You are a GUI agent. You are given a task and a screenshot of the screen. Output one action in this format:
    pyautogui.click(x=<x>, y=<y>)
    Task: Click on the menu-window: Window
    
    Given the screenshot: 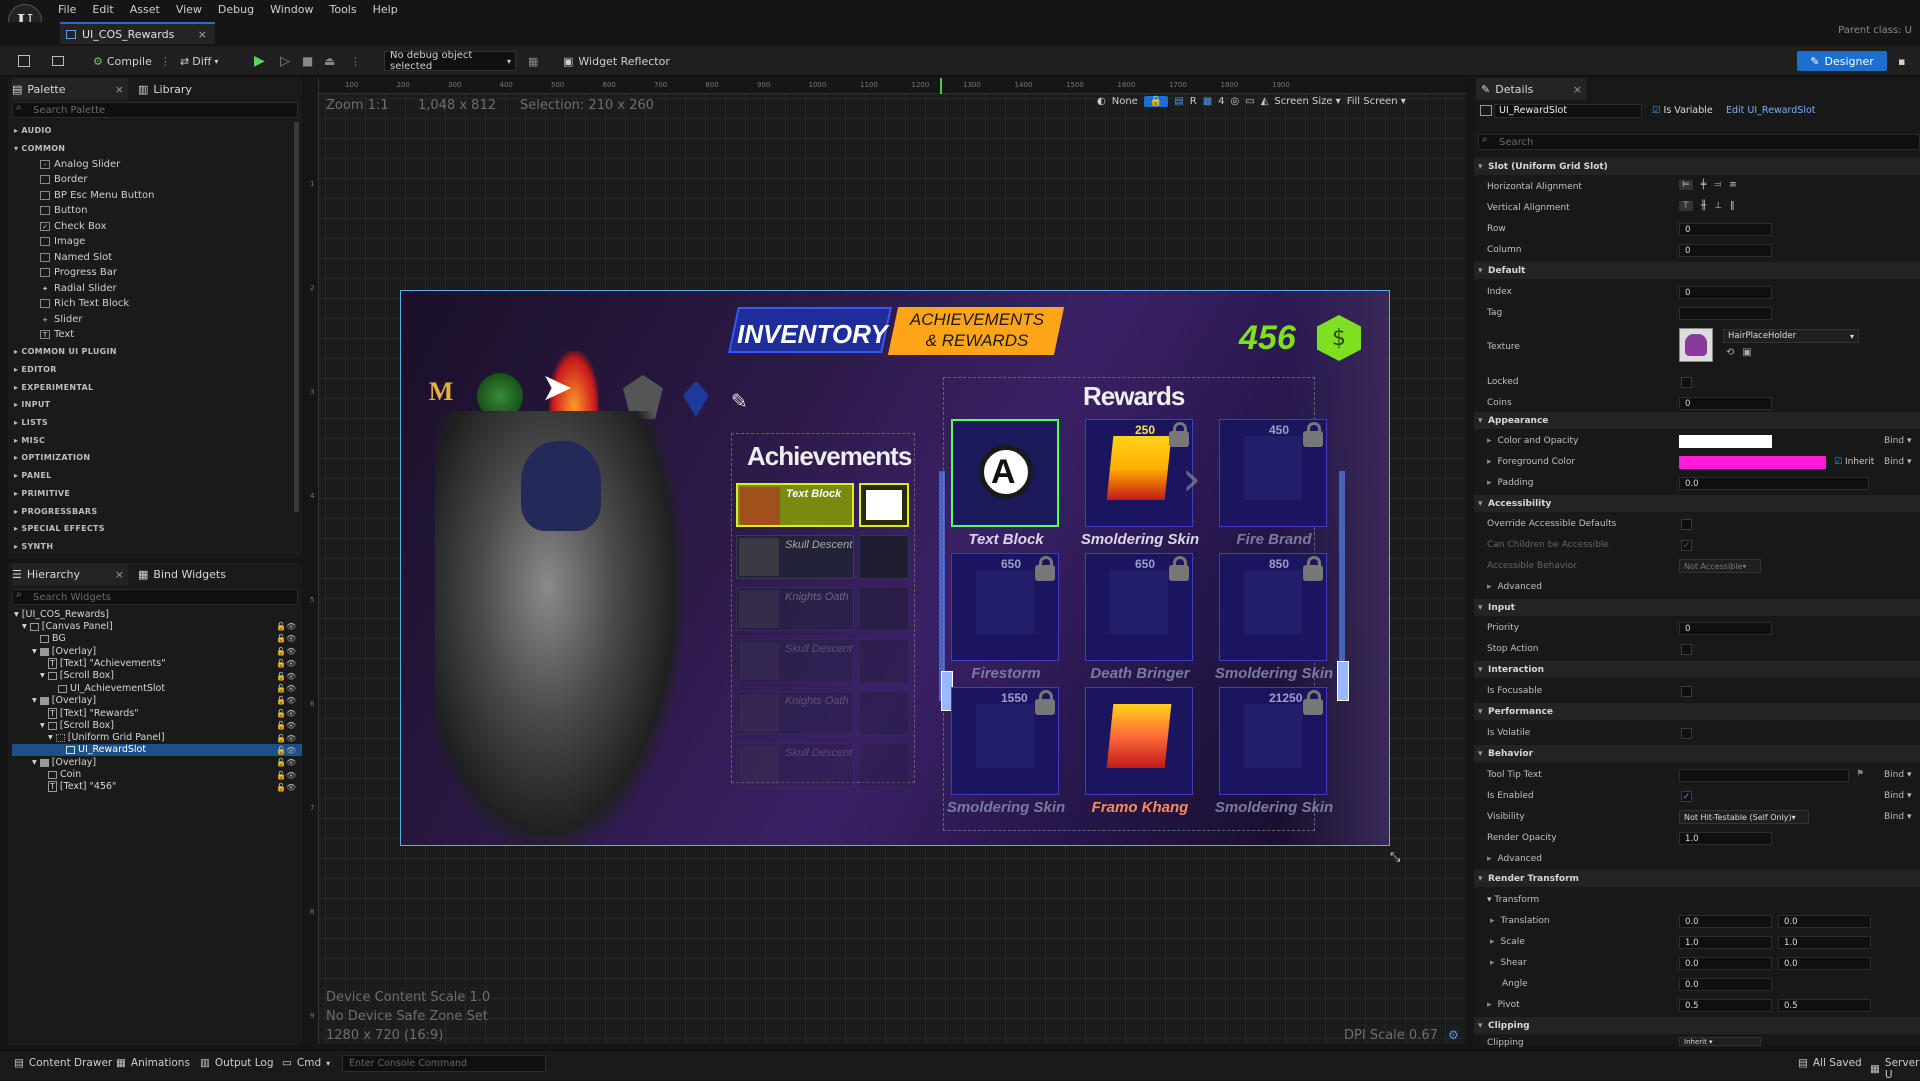 What is the action you would take?
    pyautogui.click(x=291, y=9)
    